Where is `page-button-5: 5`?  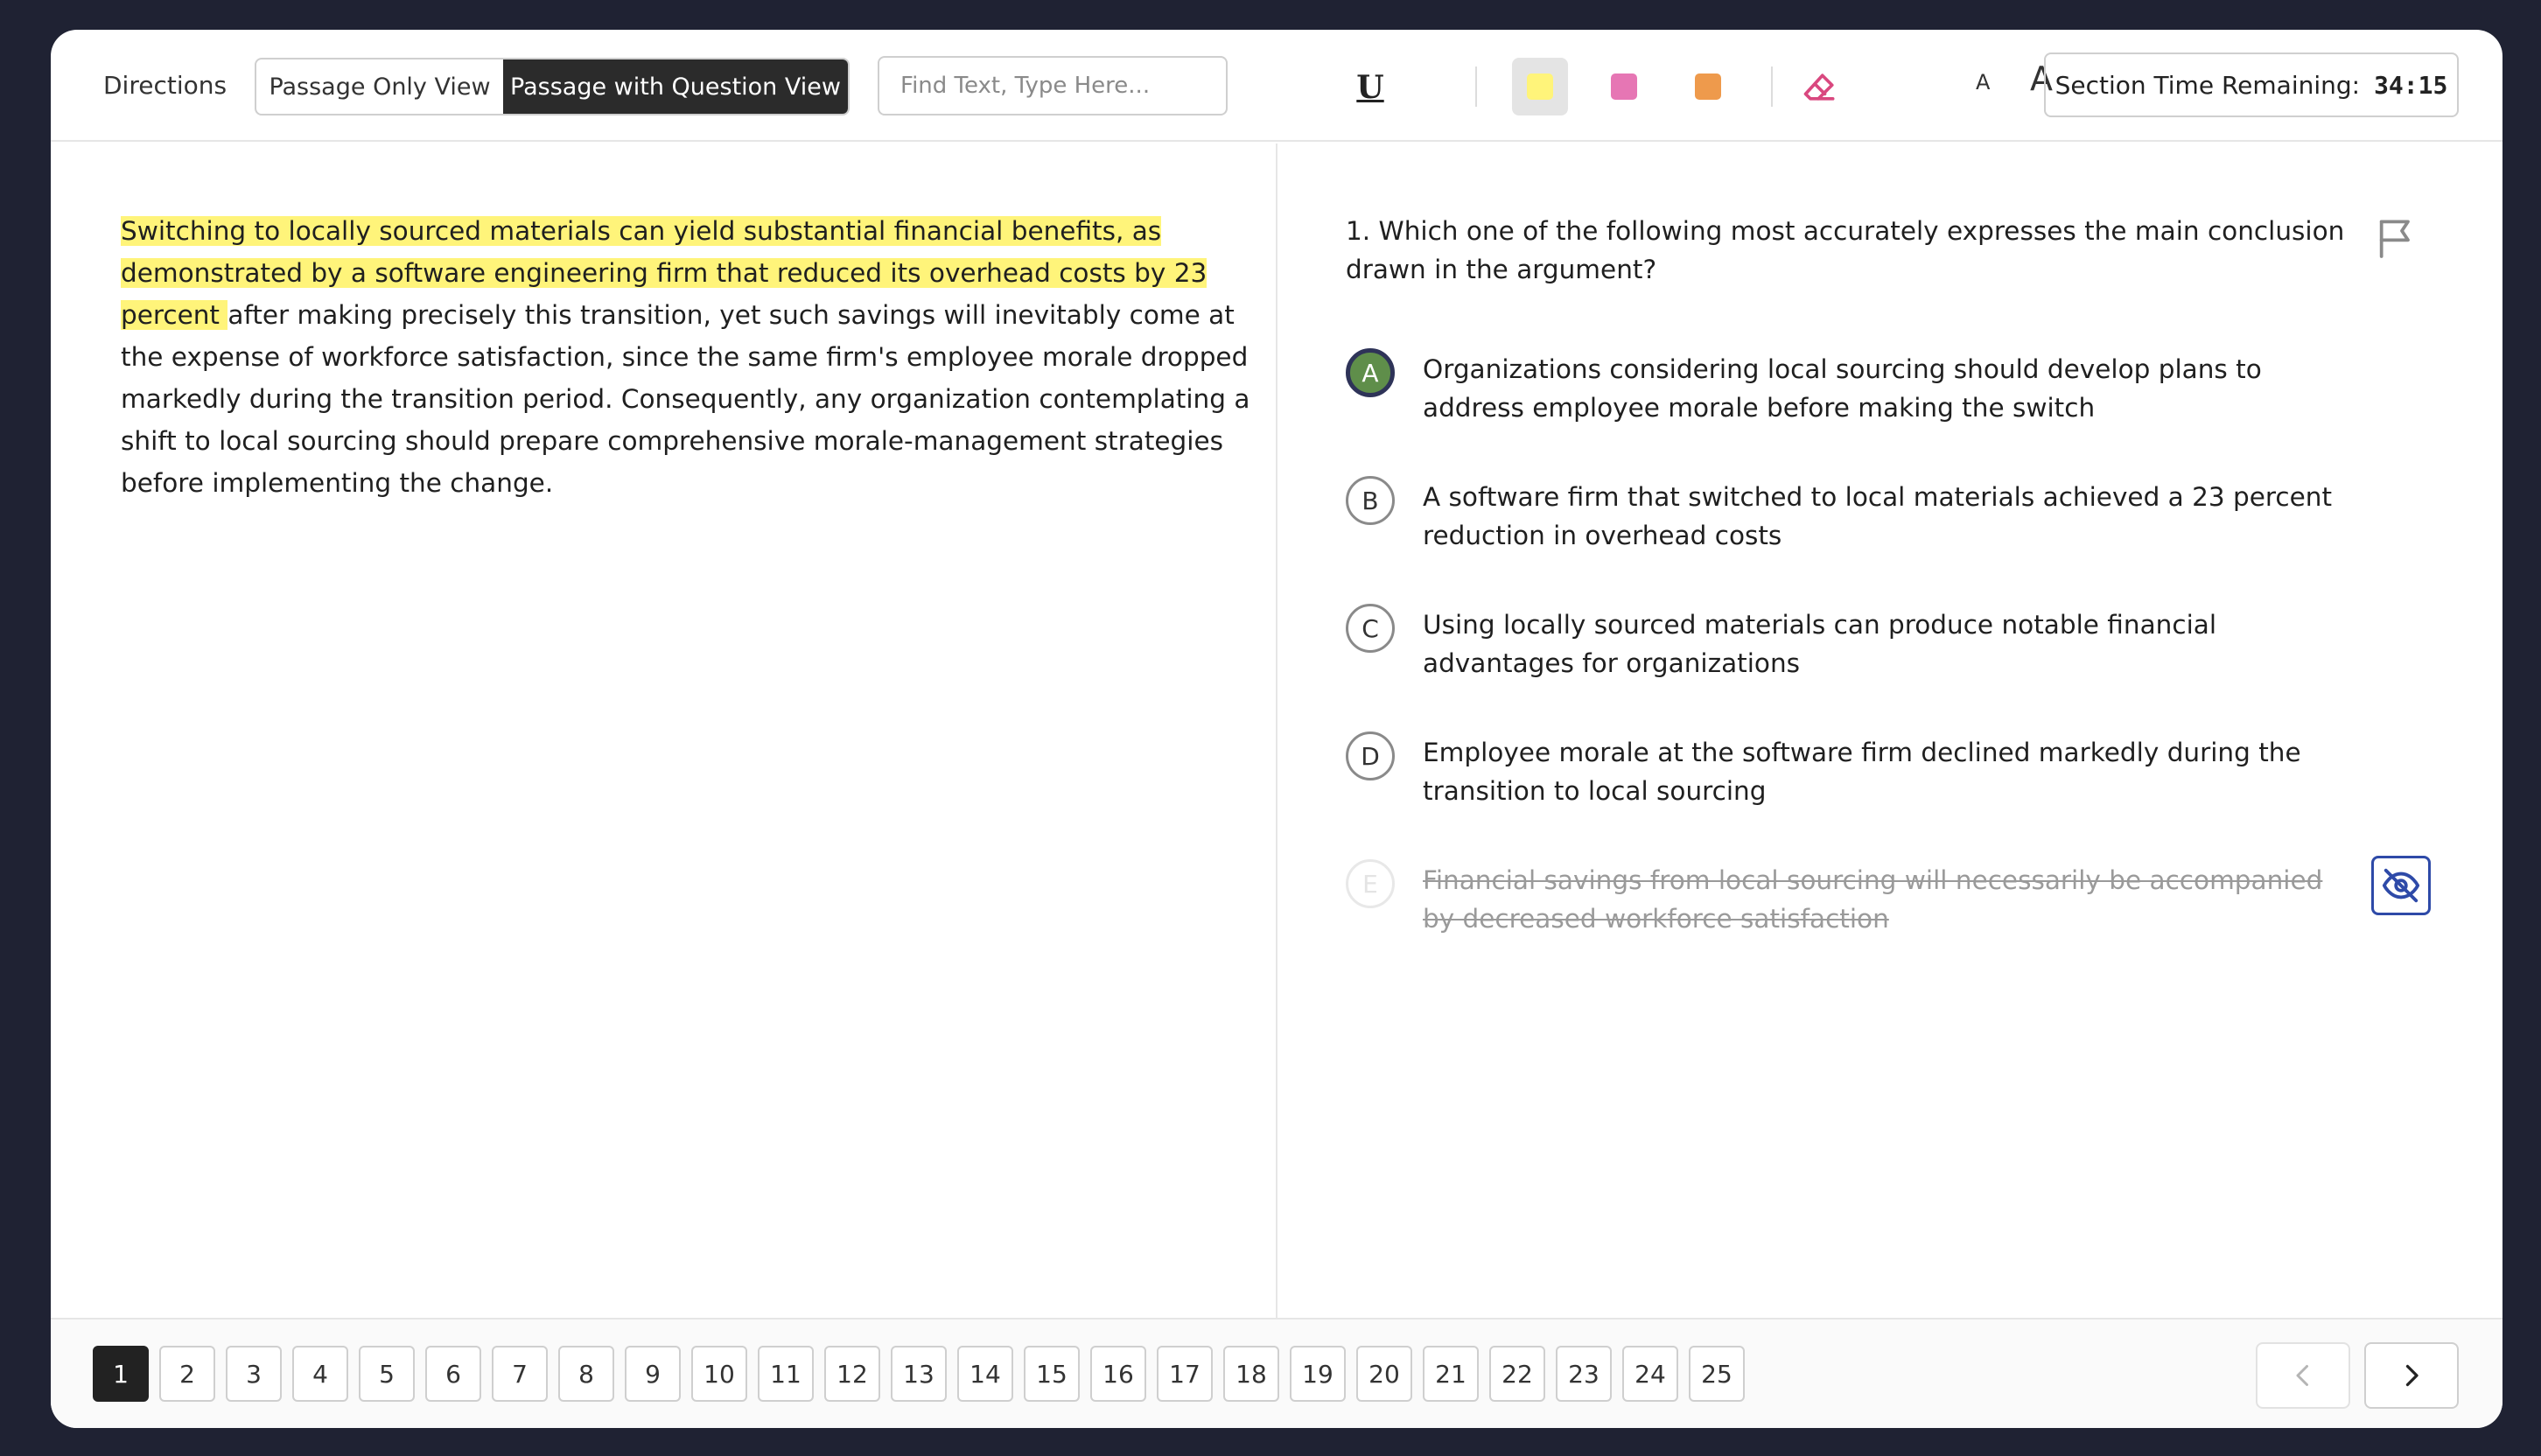 page-button-5: 5 is located at coordinates (387, 1374).